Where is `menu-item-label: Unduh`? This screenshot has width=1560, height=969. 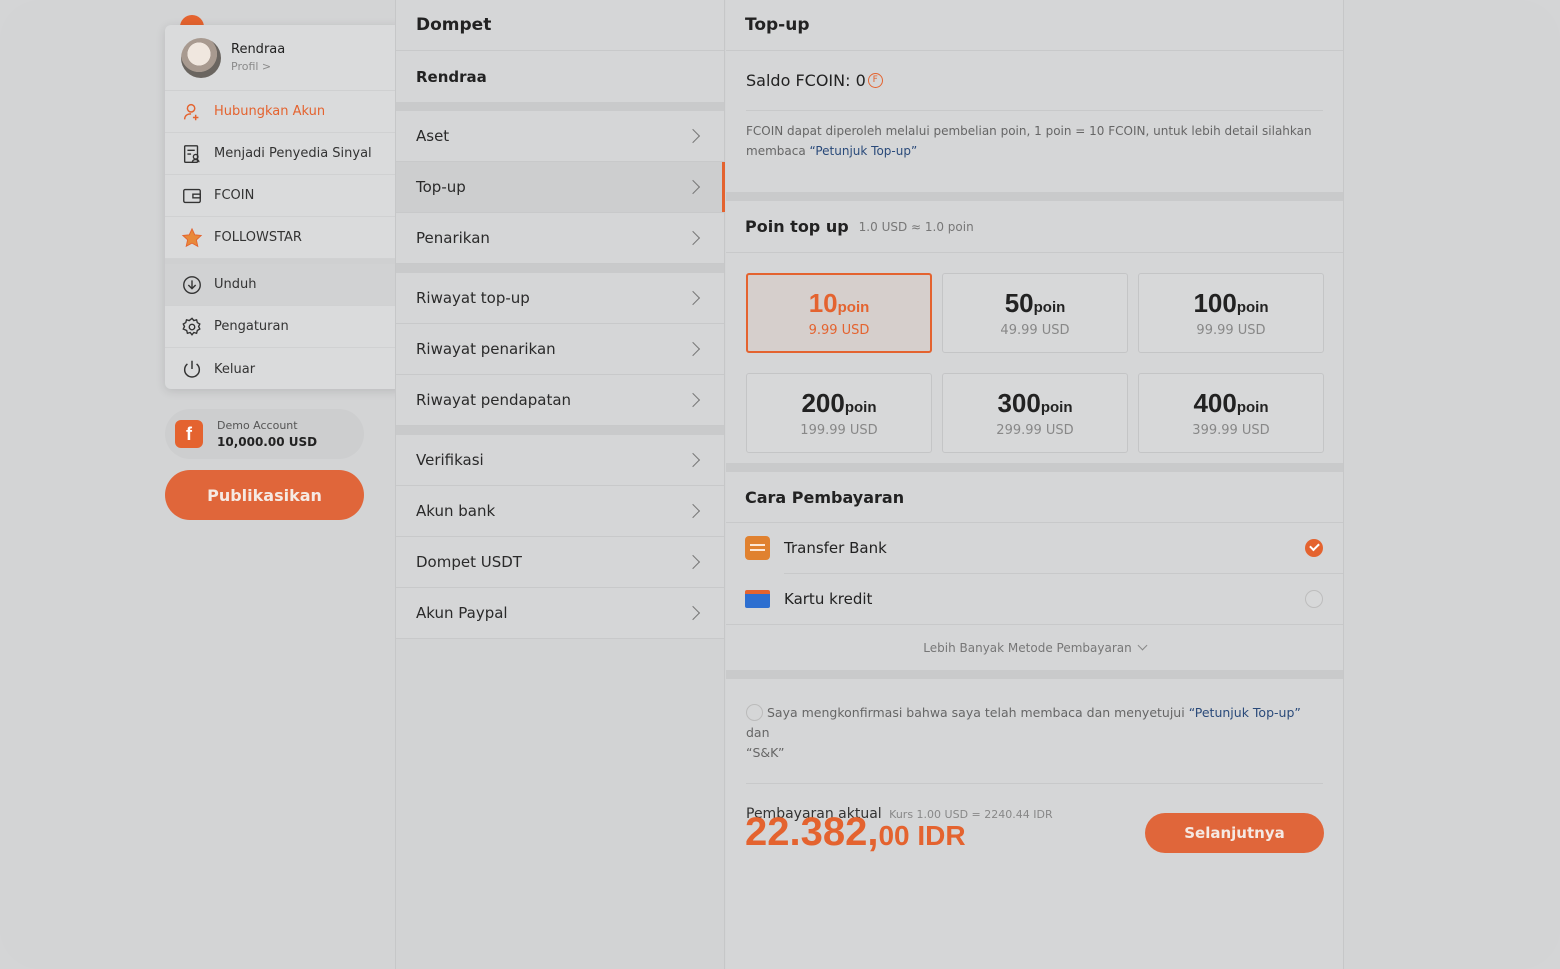
menu-item-label: Unduh is located at coordinates (235, 284).